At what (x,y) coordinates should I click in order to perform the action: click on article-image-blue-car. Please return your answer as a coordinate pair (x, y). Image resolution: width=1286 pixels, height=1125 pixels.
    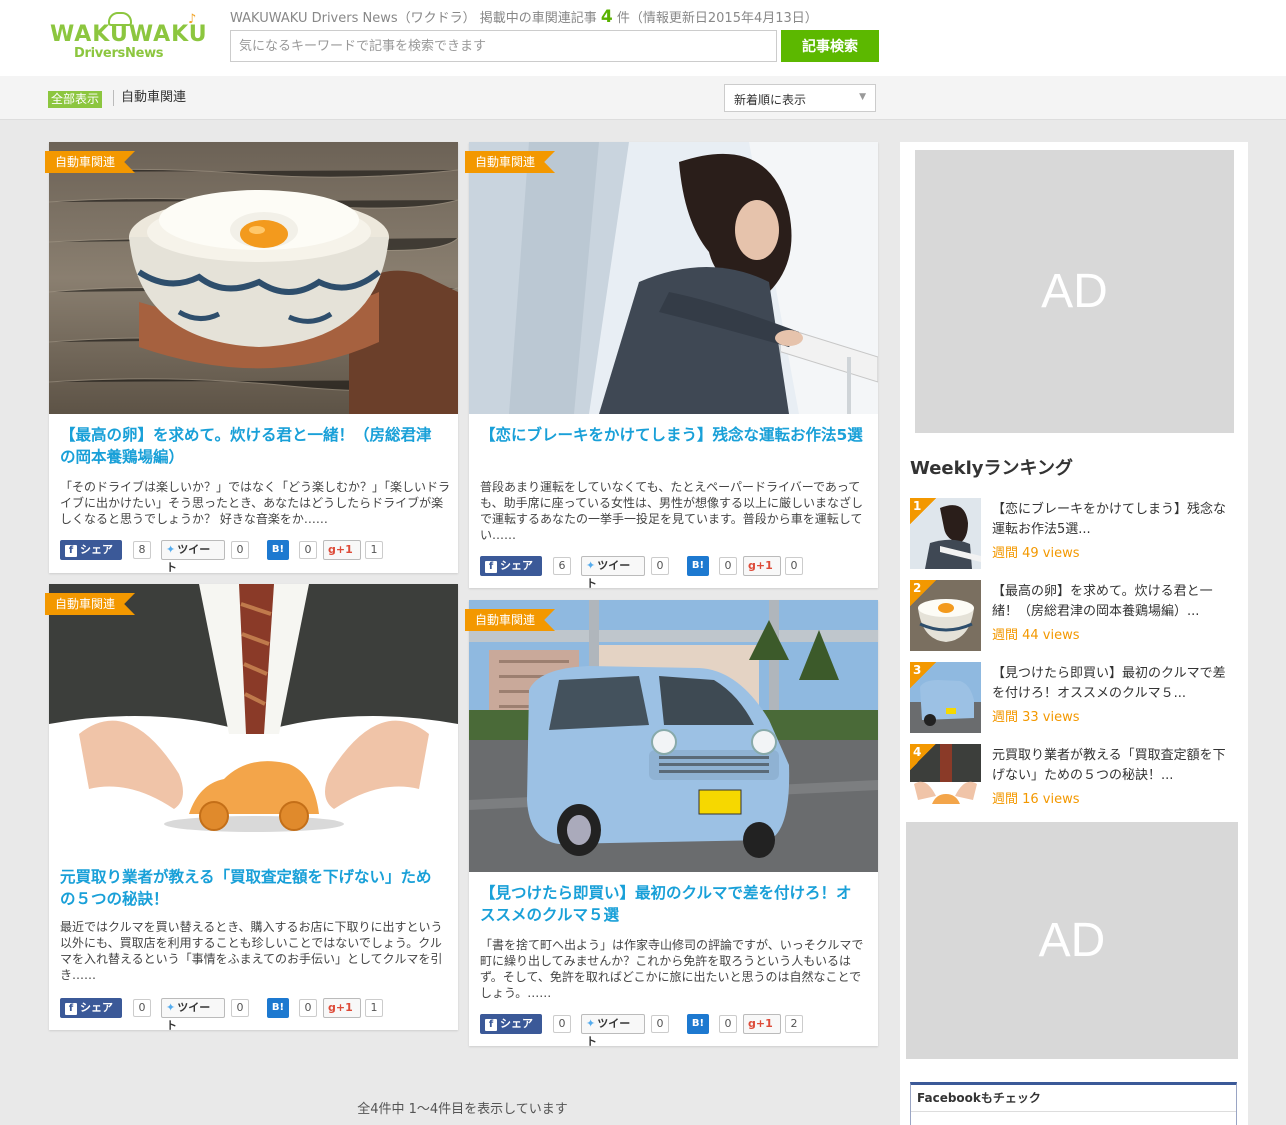
    Looking at the image, I should click on (673, 736).